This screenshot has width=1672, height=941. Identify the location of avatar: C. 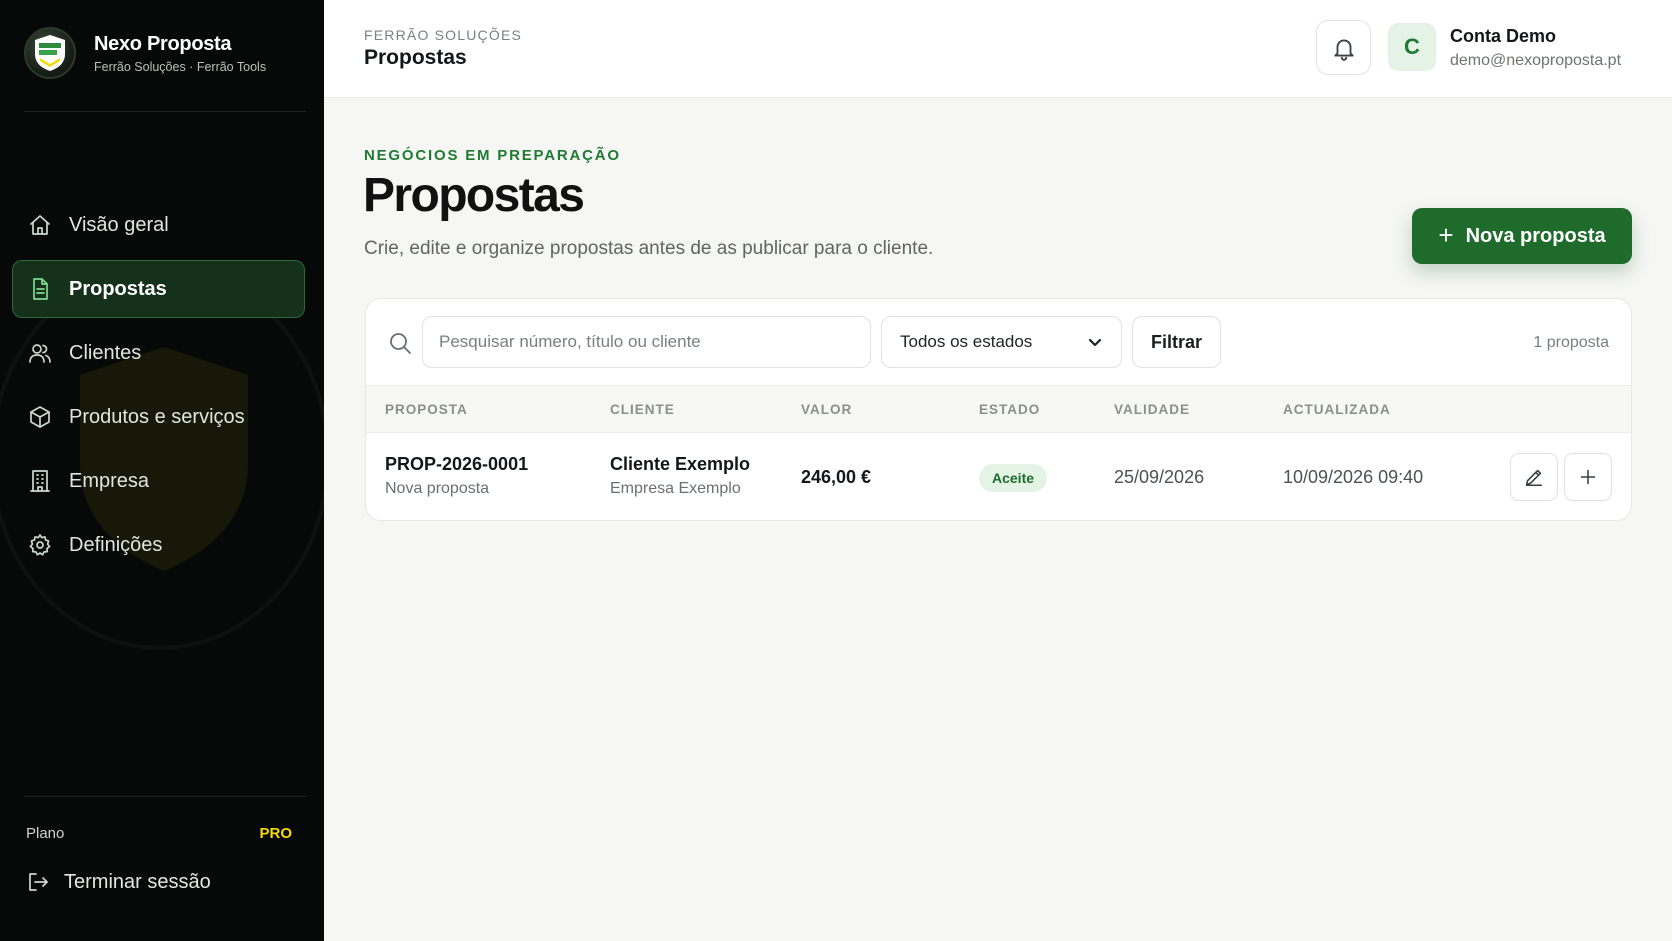
(1412, 47).